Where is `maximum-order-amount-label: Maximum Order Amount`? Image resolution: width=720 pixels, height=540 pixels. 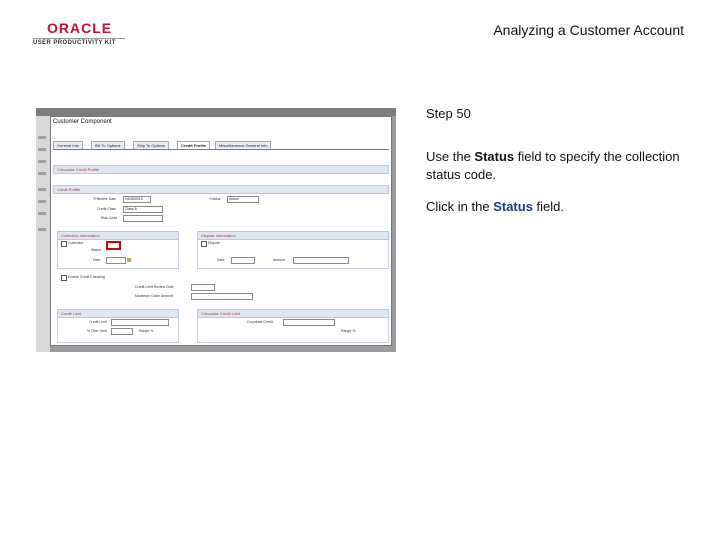 maximum-order-amount-label: Maximum Order Amount is located at coordinates (154, 296).